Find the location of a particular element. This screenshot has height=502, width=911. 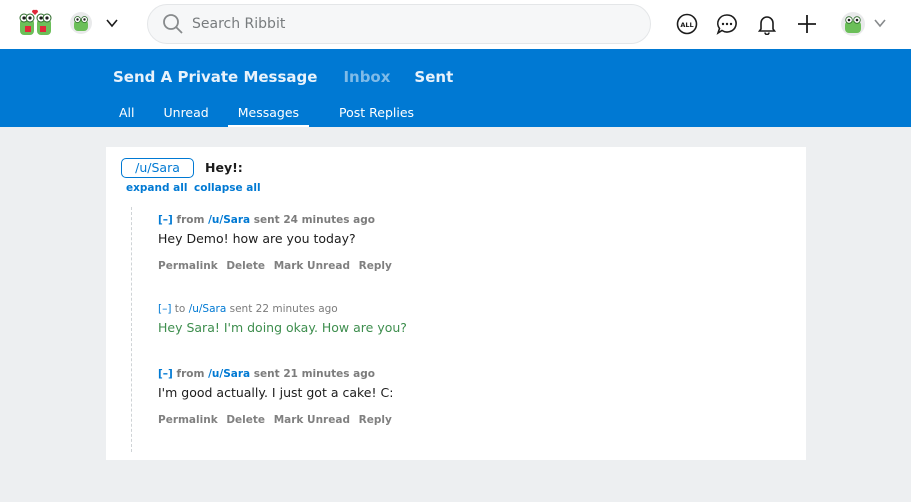

message-time: sent 24 minutes ago is located at coordinates (314, 220).